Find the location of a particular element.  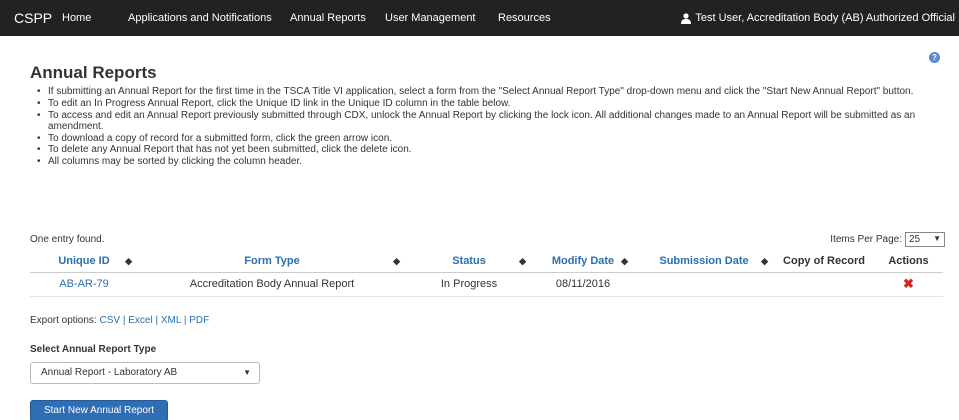

nav-applications-and-notifications: Applications and Notifications is located at coordinates (200, 18).